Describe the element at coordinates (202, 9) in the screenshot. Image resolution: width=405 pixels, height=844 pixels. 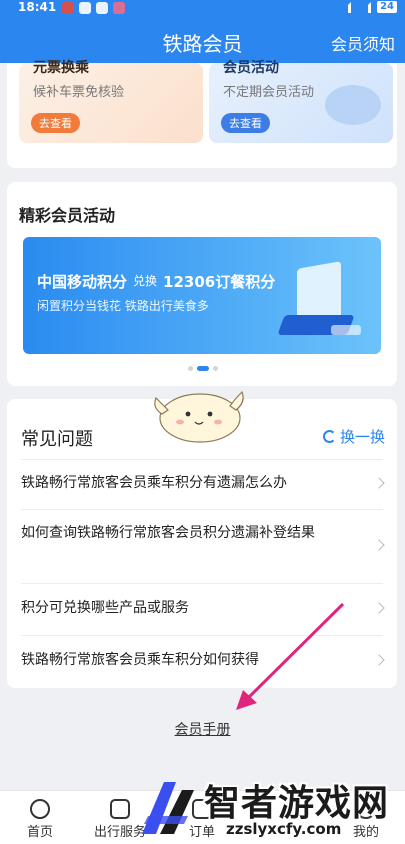
I see `status-bar: 18:41 24` at that location.